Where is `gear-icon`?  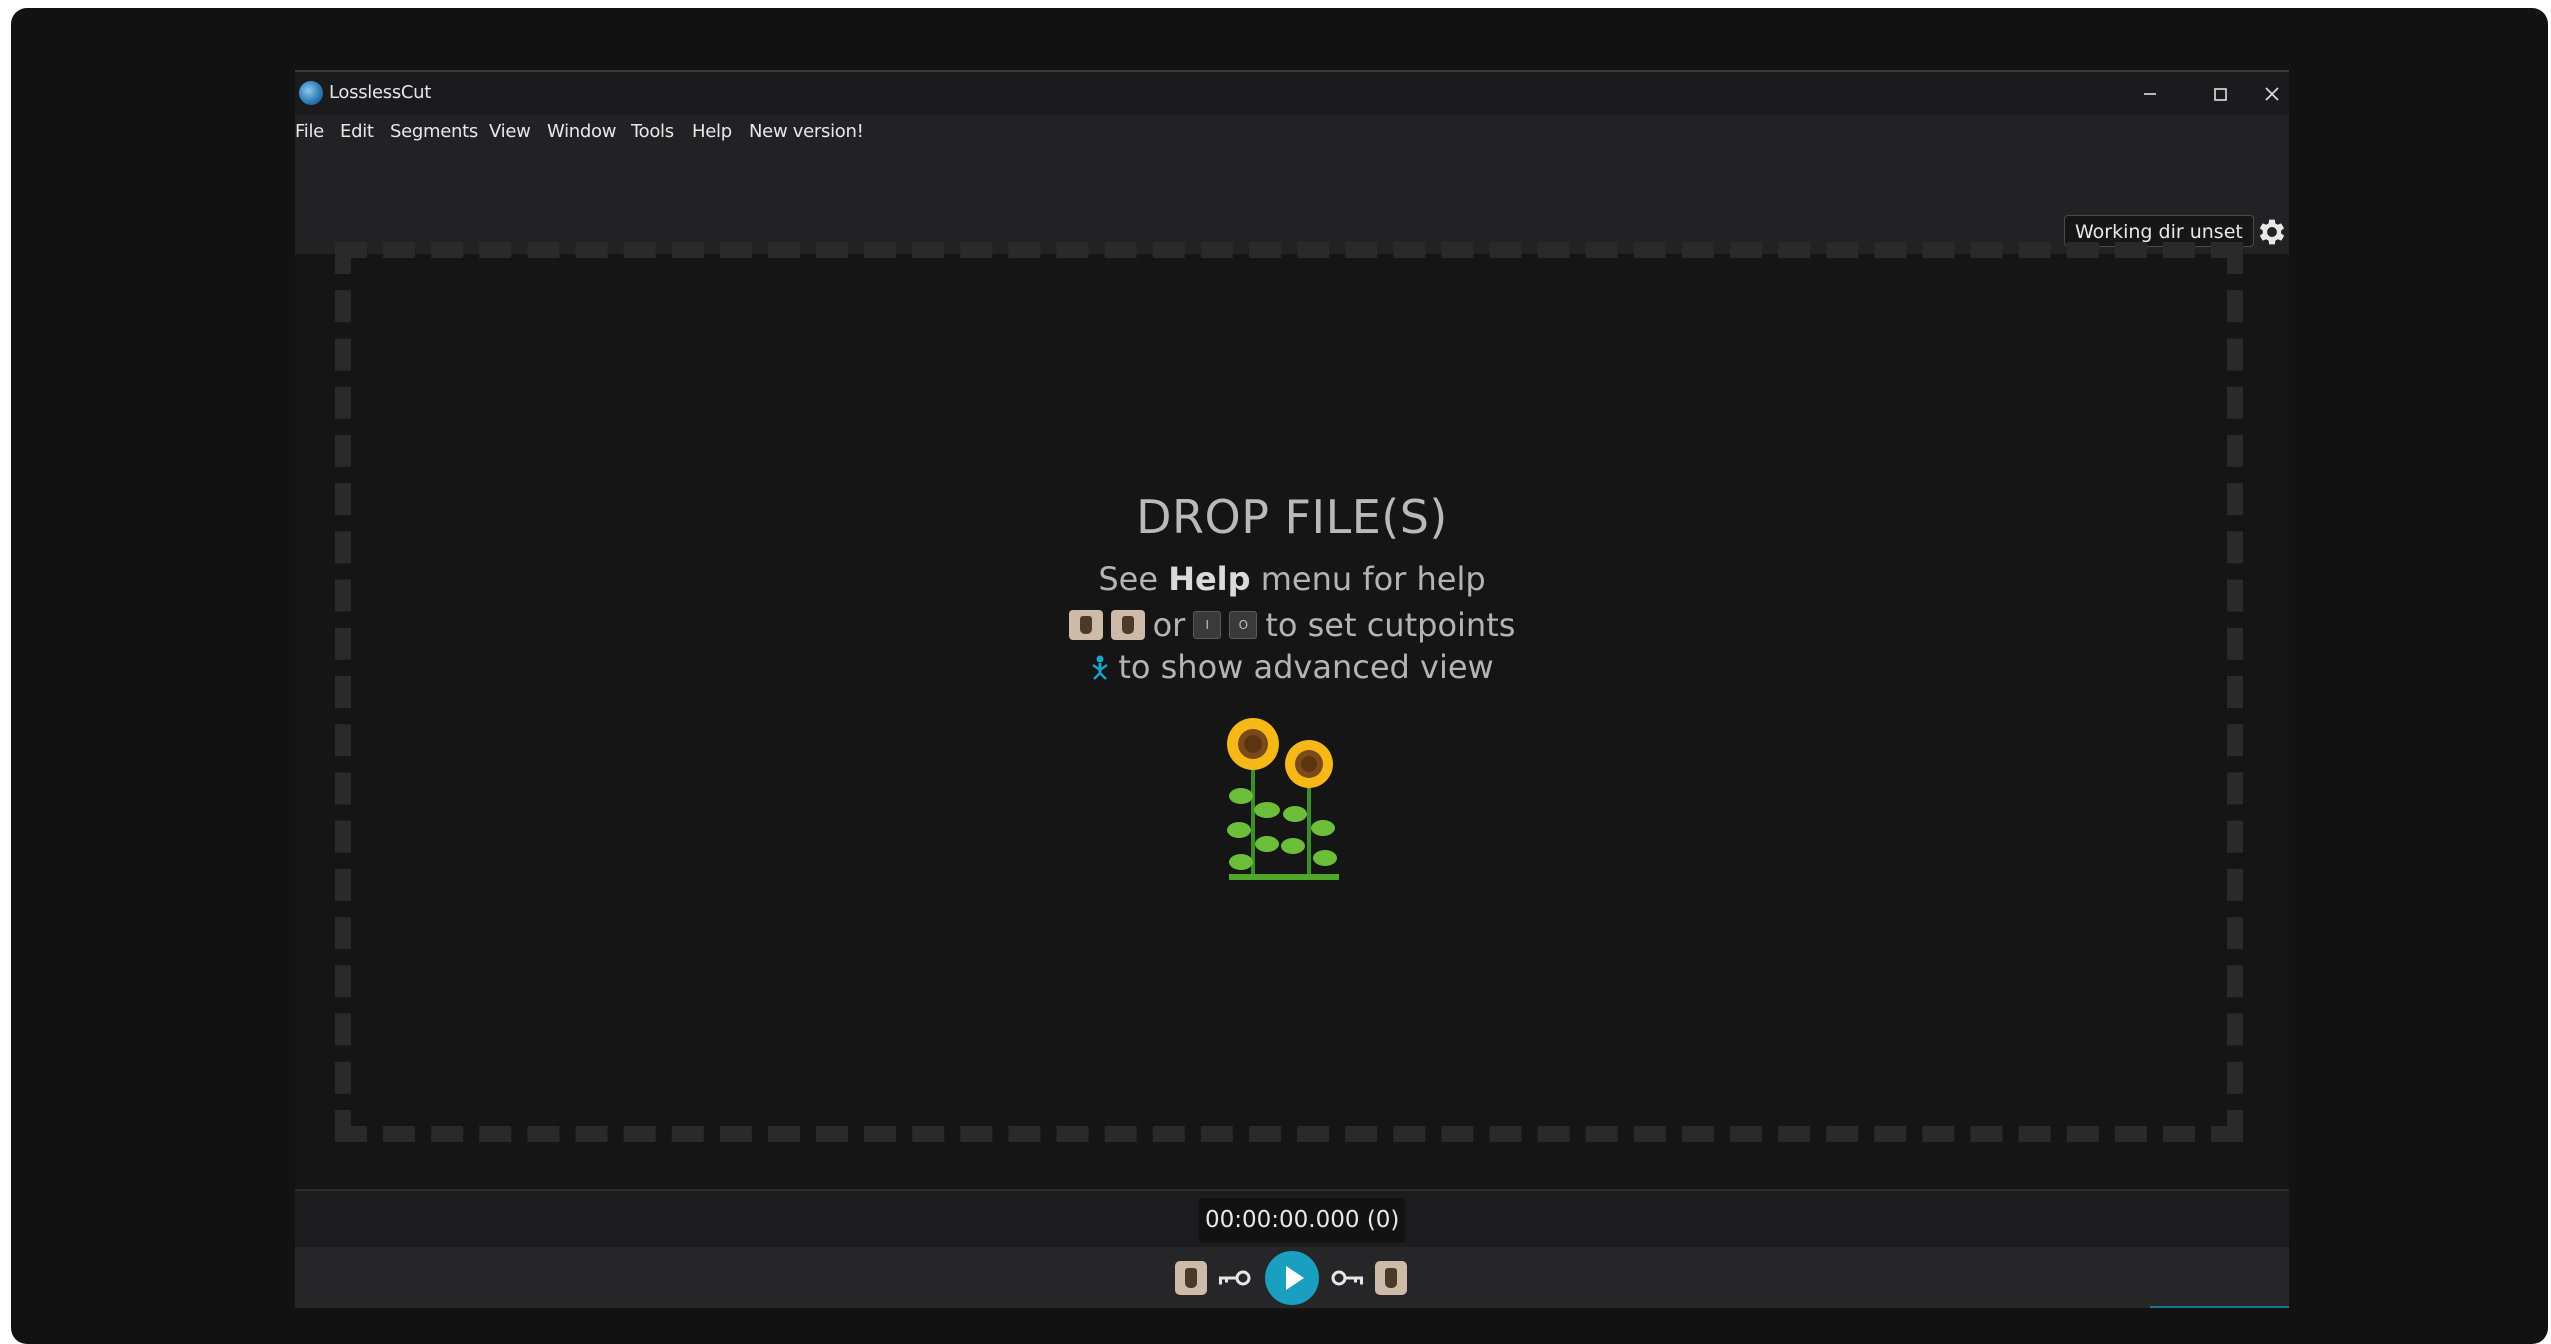 gear-icon is located at coordinates (2272, 232).